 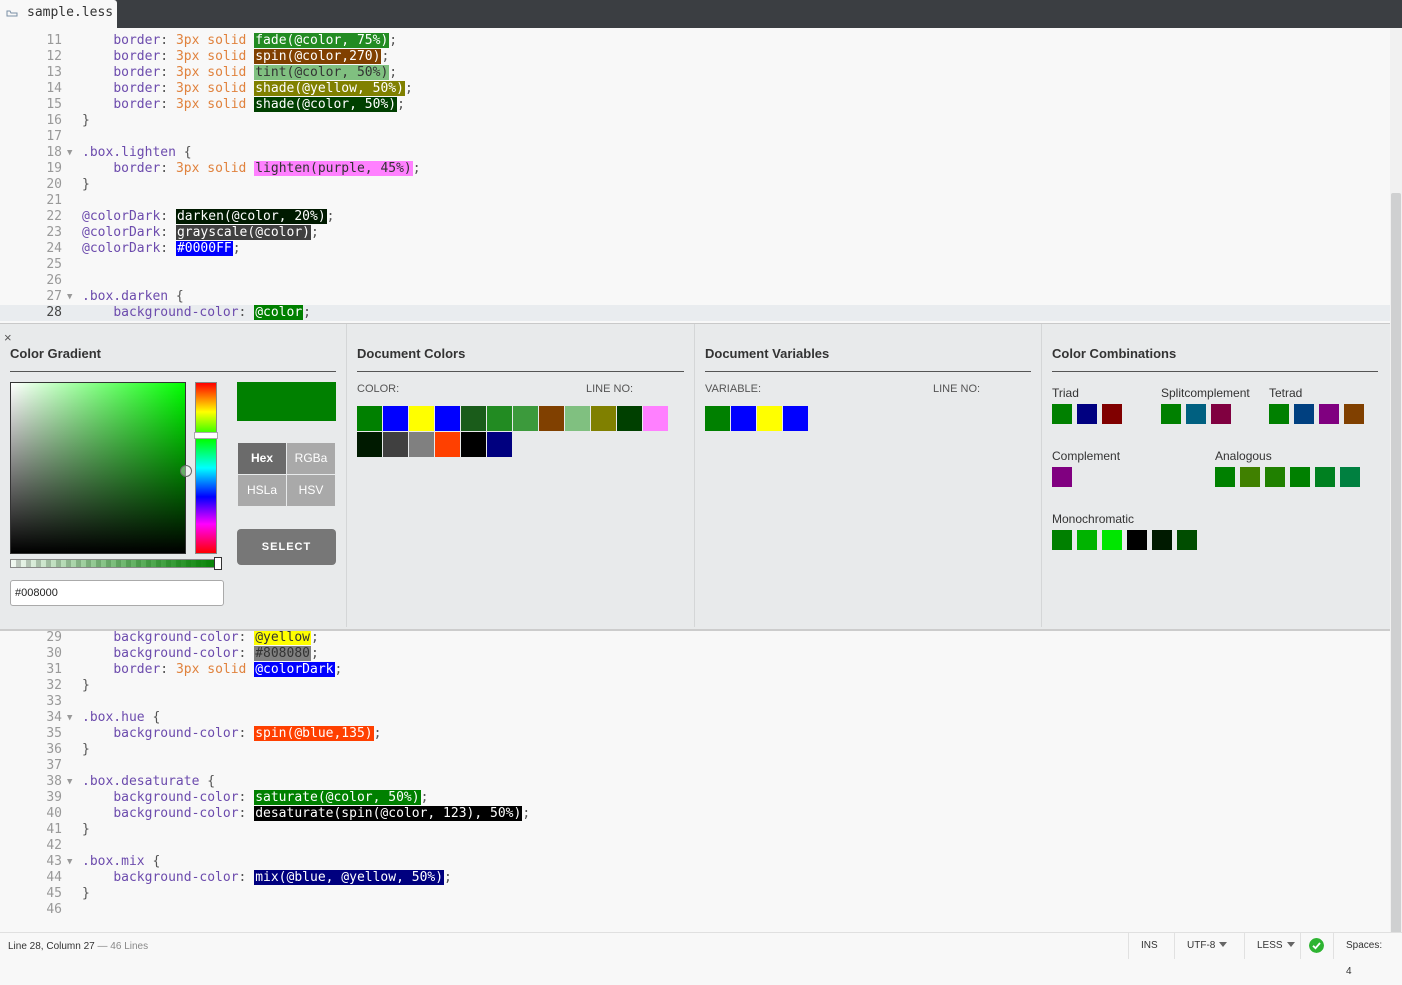 I want to click on line-number: 11, so click(x=31, y=41).